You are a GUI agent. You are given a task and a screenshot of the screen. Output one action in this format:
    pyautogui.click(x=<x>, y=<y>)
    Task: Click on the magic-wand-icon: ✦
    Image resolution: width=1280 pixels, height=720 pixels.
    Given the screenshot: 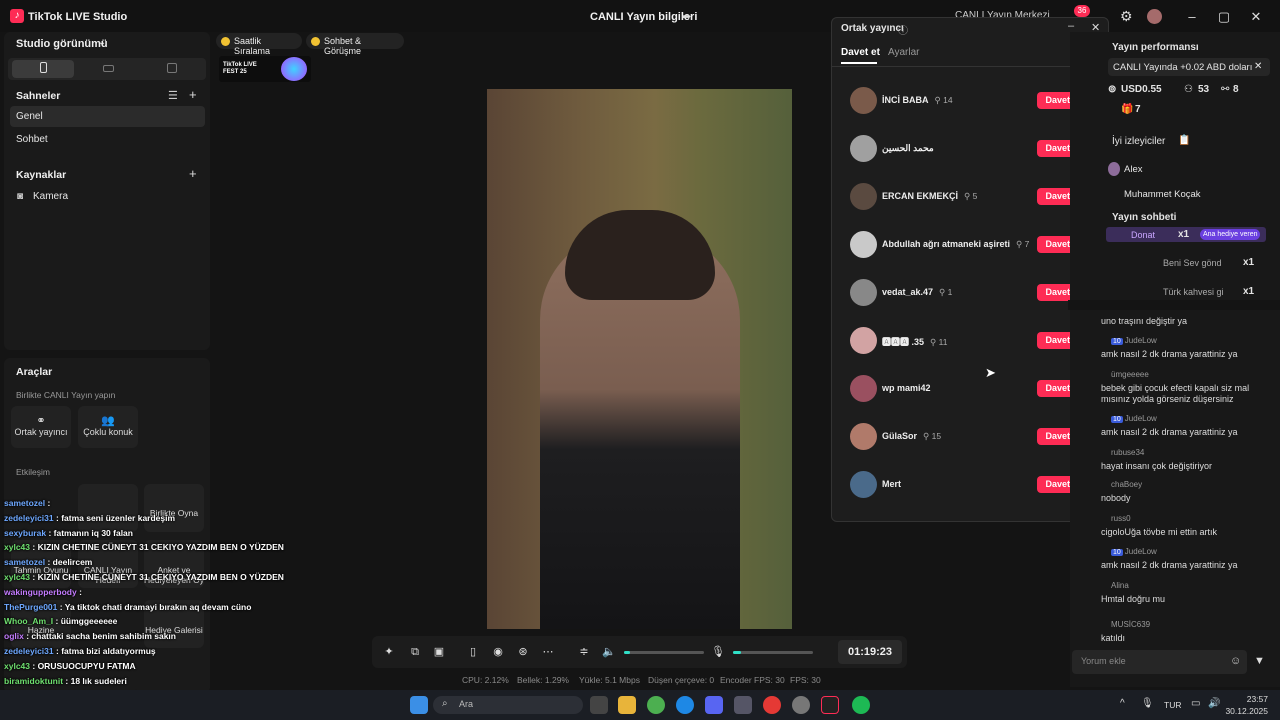 What is the action you would take?
    pyautogui.click(x=389, y=652)
    